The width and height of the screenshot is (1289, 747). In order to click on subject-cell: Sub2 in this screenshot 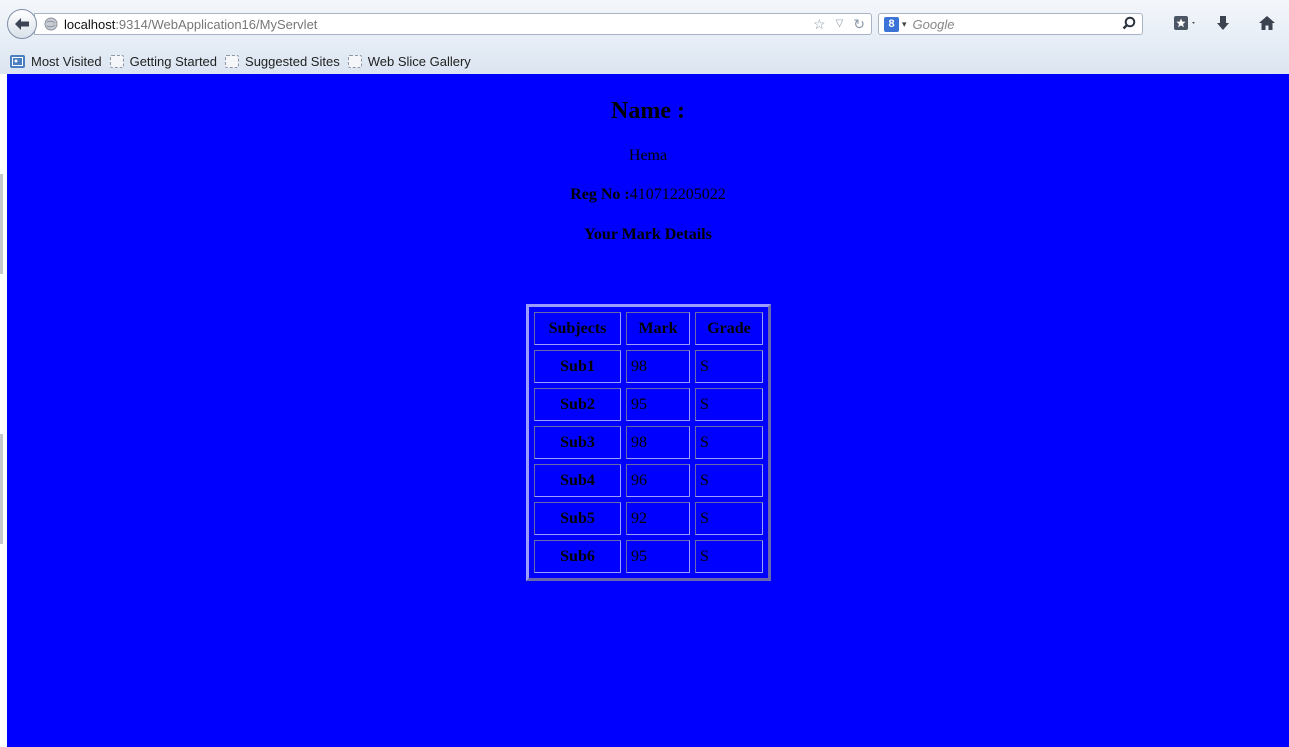, I will do `click(577, 404)`.